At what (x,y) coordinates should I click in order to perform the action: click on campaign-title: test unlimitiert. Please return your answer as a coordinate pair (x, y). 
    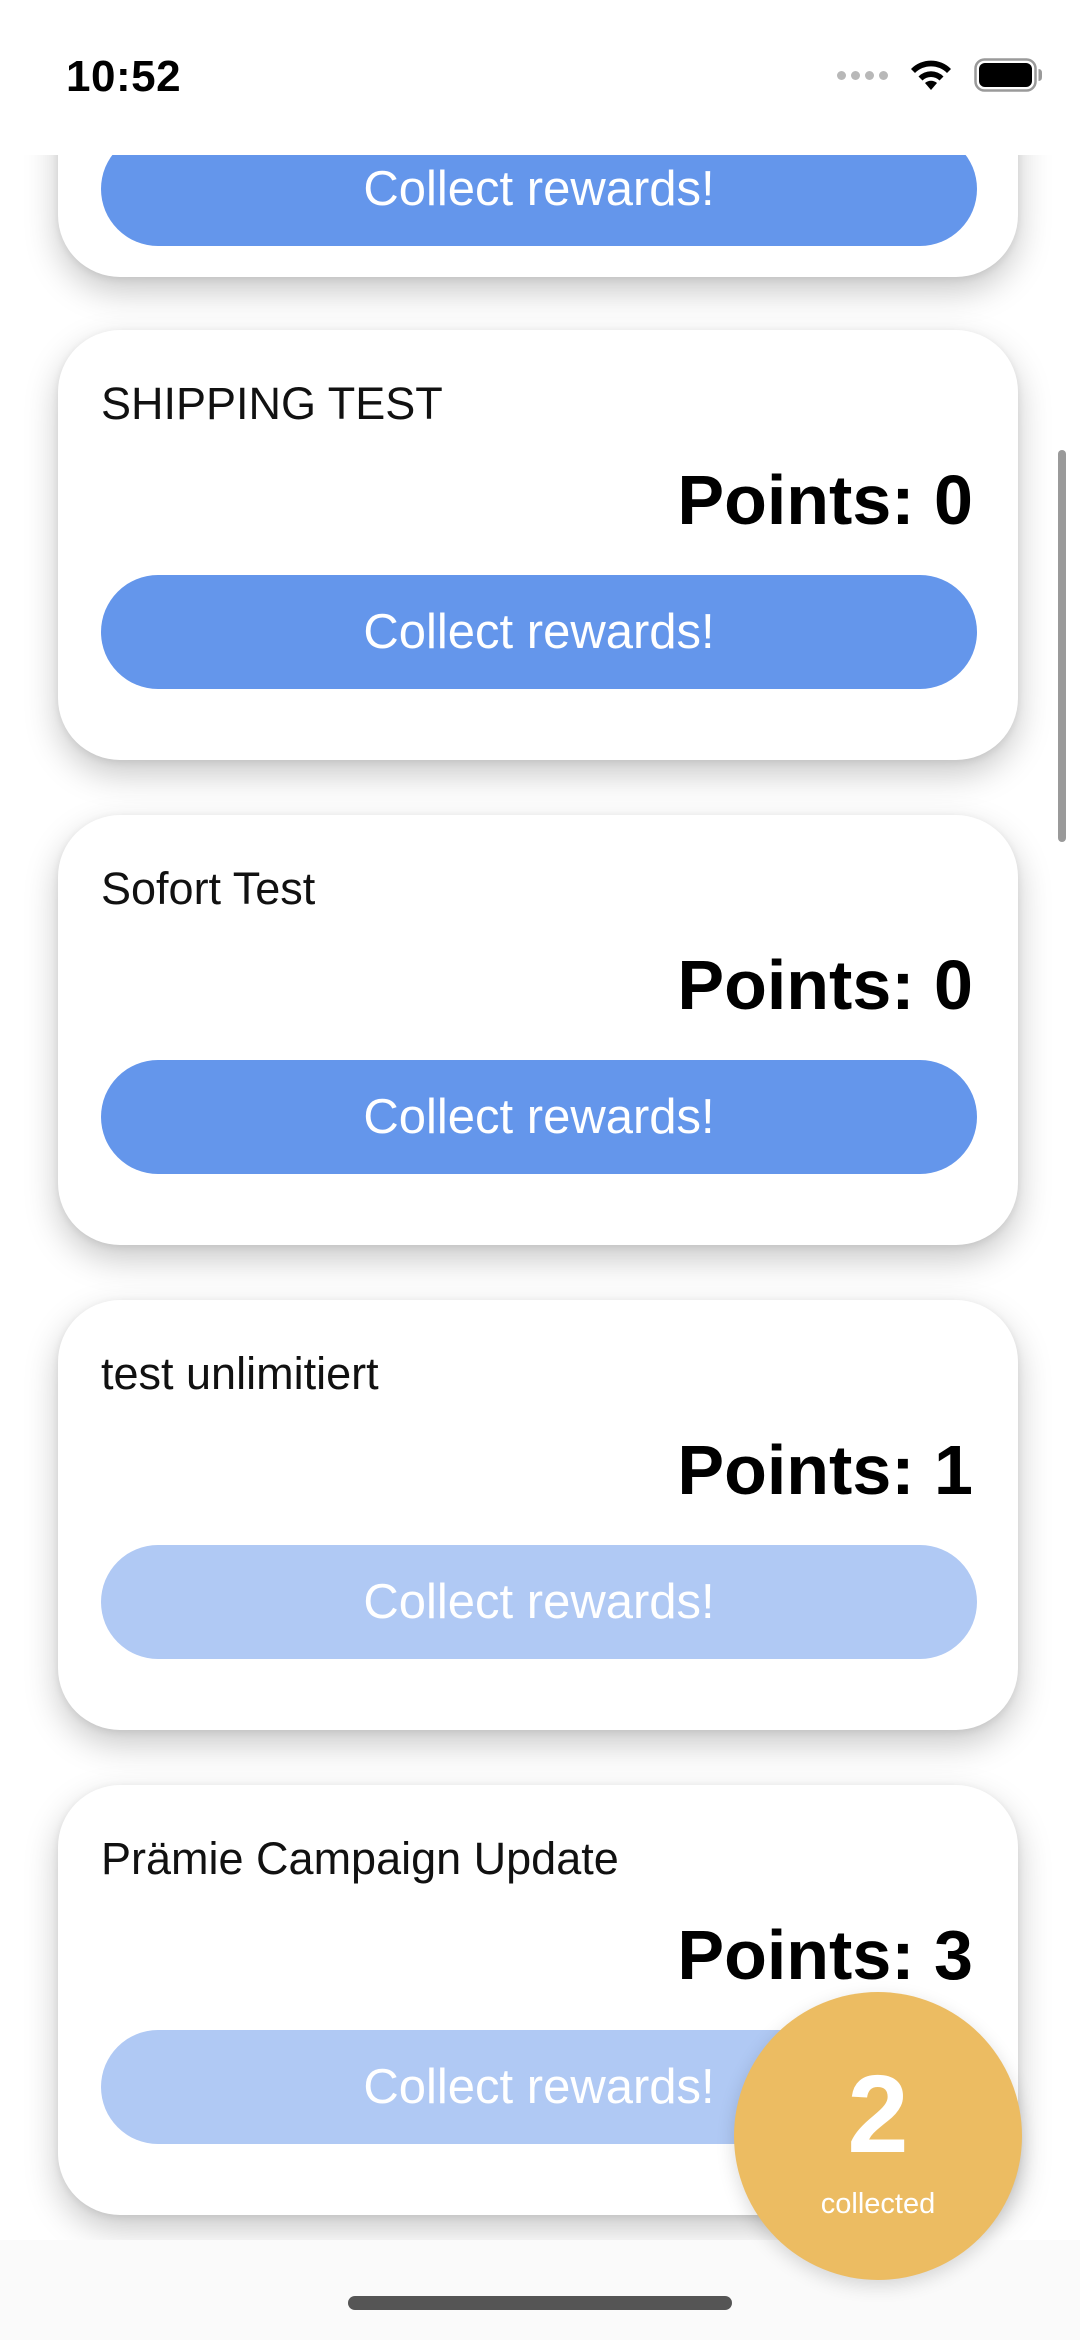
    Looking at the image, I should click on (240, 1373).